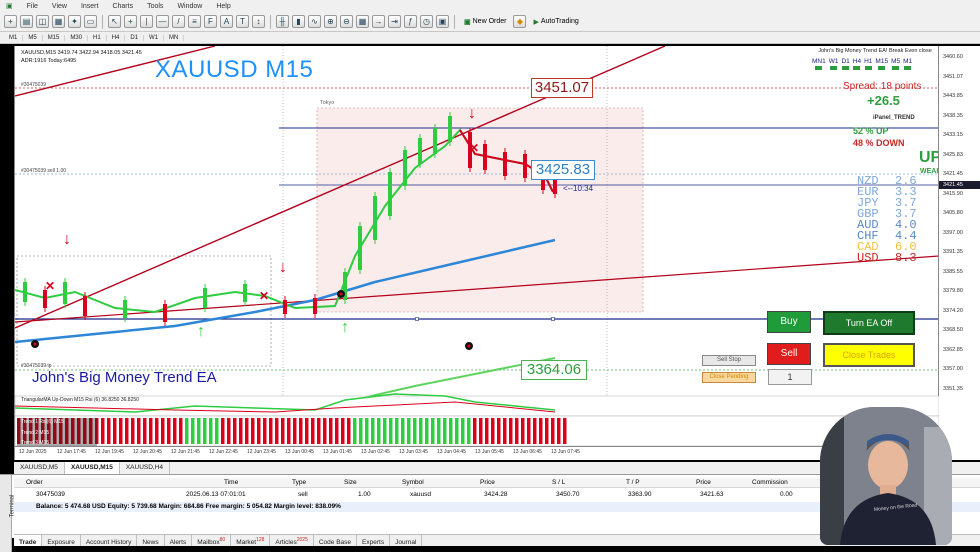 The width and height of the screenshot is (980, 552). What do you see at coordinates (362, 21) in the screenshot?
I see `tile-windows-icon: ▦` at bounding box center [362, 21].